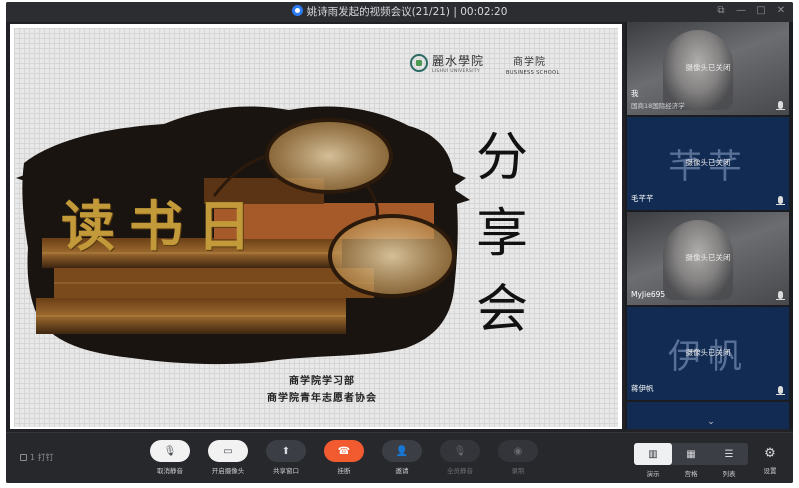 This screenshot has width=799, height=488. What do you see at coordinates (518, 471) in the screenshot?
I see `record-label: 录制` at bounding box center [518, 471].